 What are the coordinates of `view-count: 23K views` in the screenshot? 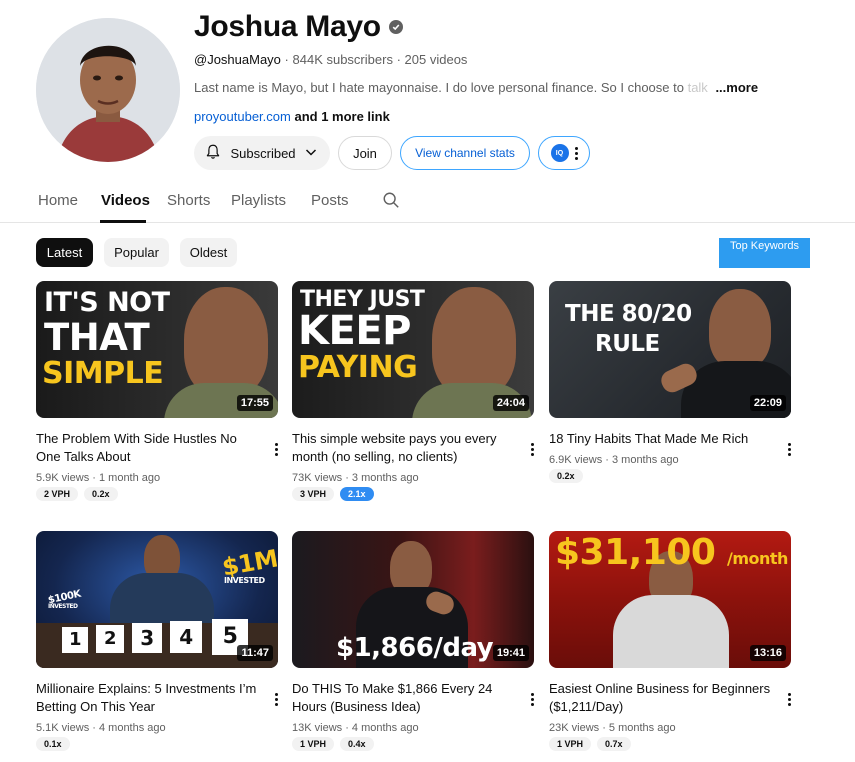 It's located at (574, 728).